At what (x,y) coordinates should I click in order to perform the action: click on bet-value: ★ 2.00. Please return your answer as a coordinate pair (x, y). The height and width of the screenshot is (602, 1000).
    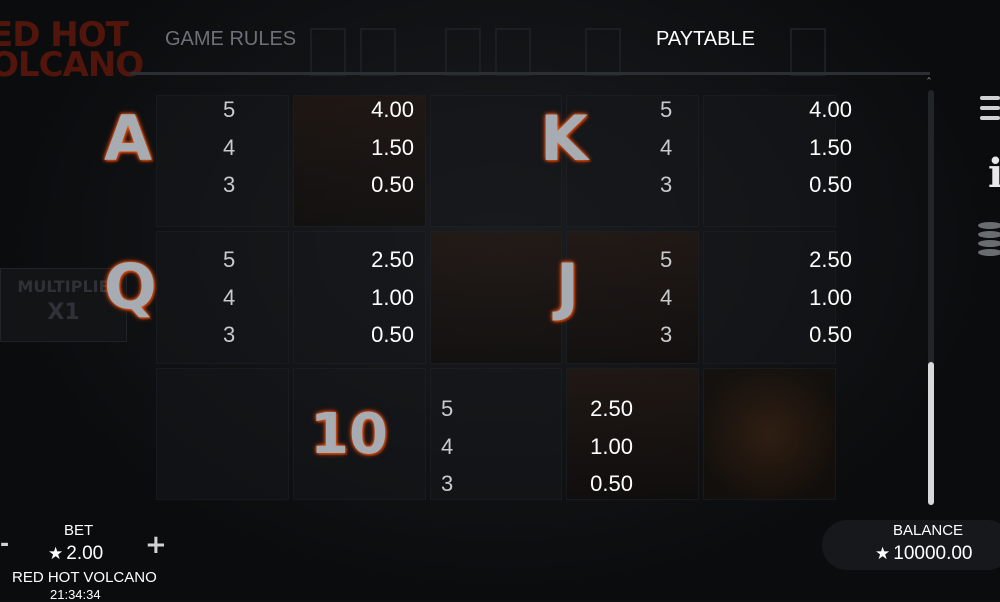
    Looking at the image, I should click on (76, 553).